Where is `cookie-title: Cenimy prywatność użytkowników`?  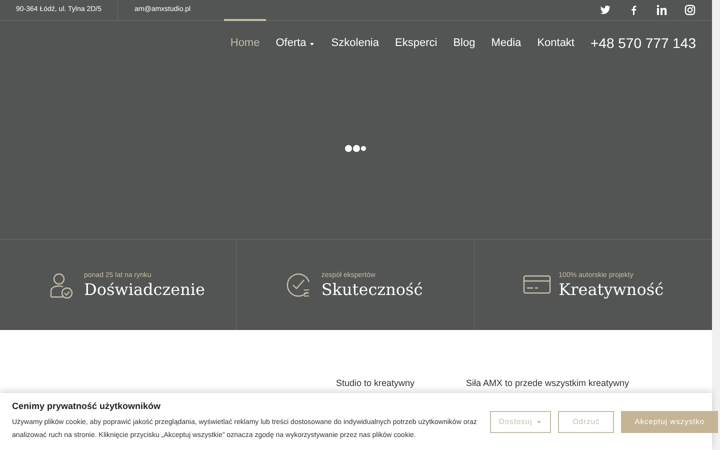 cookie-title: Cenimy prywatność użytkowników is located at coordinates (87, 406).